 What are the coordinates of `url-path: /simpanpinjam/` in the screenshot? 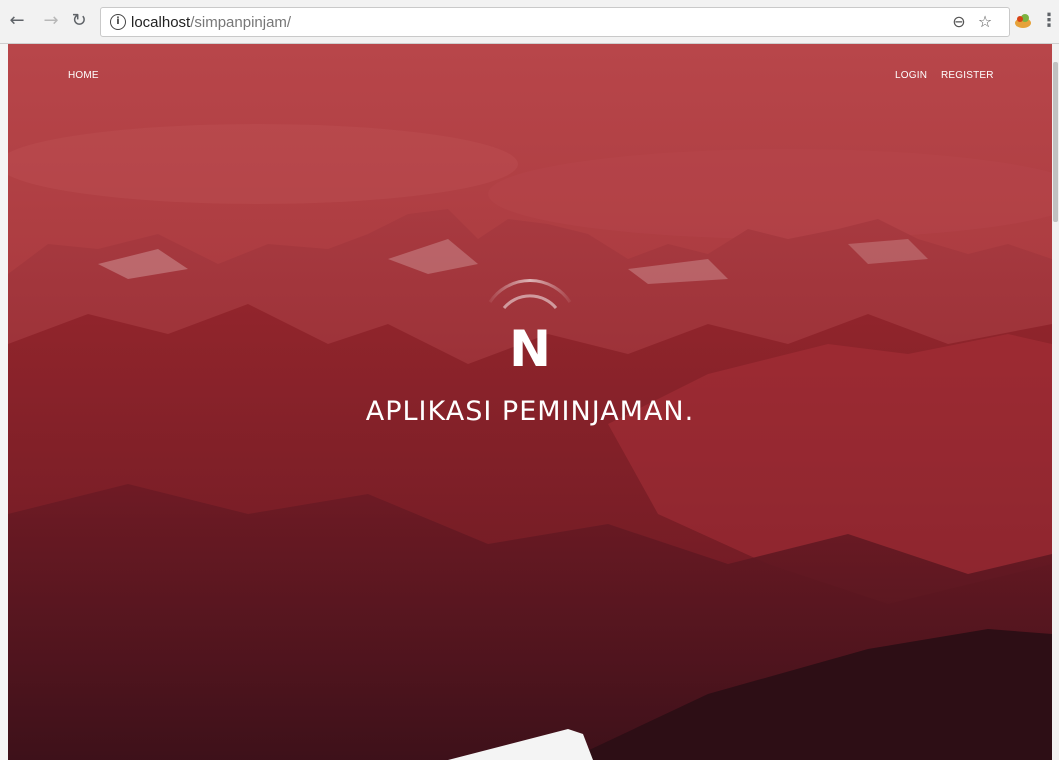 It's located at (241, 22).